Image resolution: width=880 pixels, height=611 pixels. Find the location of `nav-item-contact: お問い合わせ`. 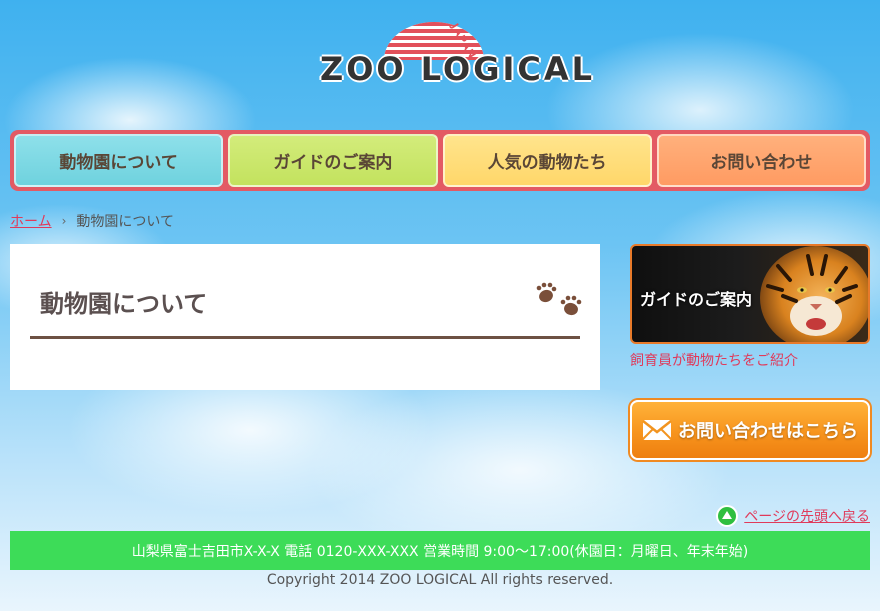

nav-item-contact: お問い合わせ is located at coordinates (761, 160).